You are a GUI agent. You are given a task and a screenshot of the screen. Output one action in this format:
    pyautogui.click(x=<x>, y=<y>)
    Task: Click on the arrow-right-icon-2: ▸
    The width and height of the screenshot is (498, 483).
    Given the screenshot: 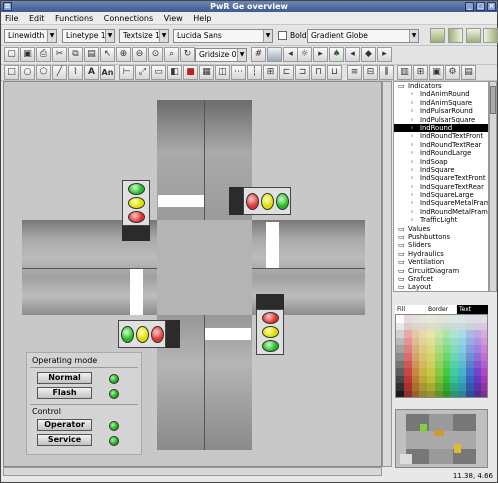 What is the action you would take?
    pyautogui.click(x=384, y=54)
    